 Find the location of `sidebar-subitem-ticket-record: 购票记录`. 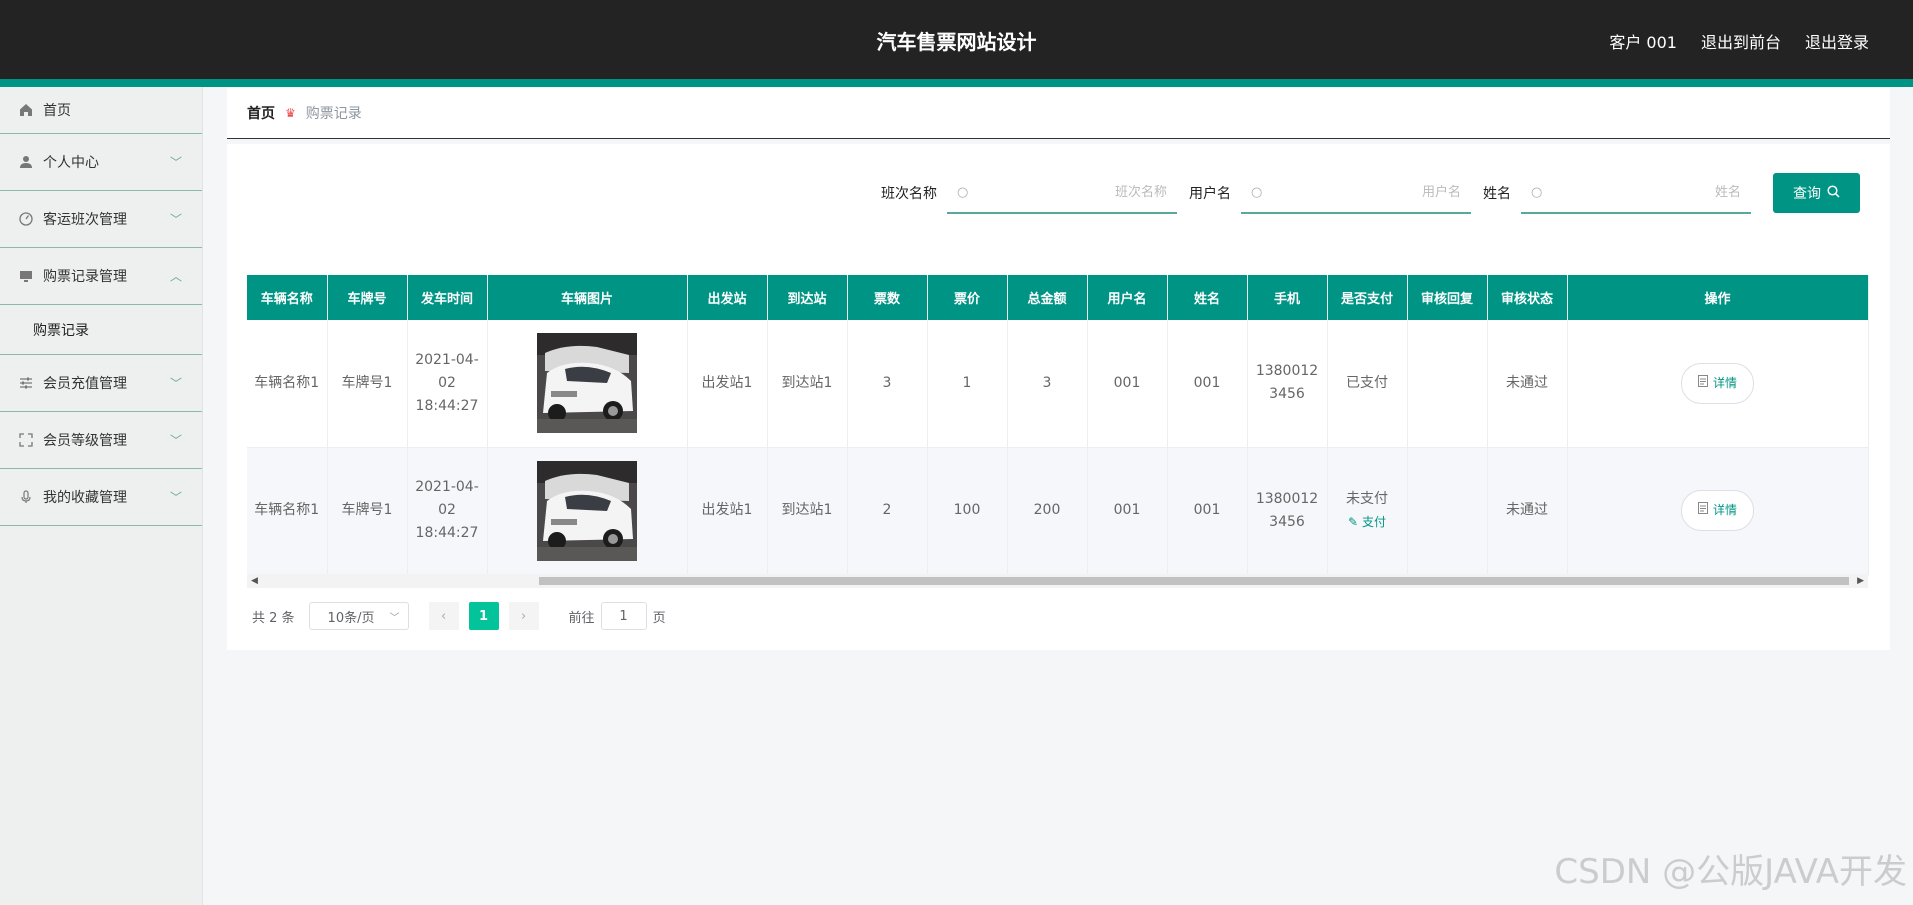

sidebar-subitem-ticket-record: 购票记录 is located at coordinates (101, 330).